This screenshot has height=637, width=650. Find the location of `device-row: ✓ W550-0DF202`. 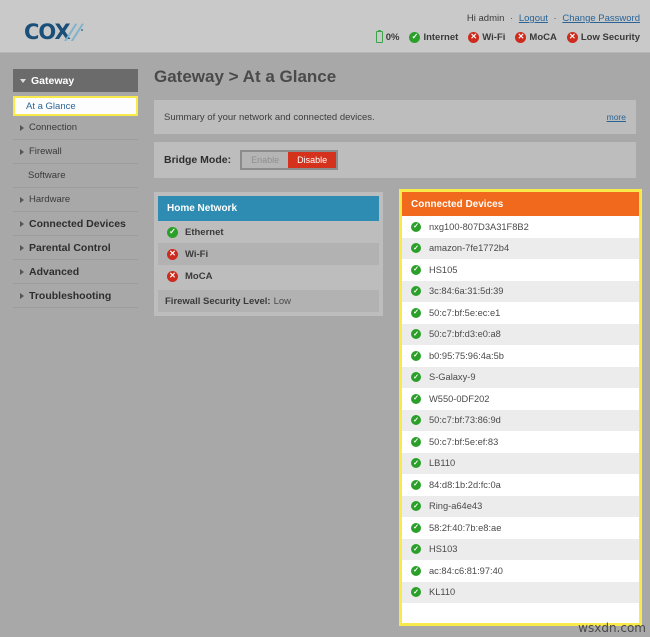

device-row: ✓ W550-0DF202 is located at coordinates (520, 399).